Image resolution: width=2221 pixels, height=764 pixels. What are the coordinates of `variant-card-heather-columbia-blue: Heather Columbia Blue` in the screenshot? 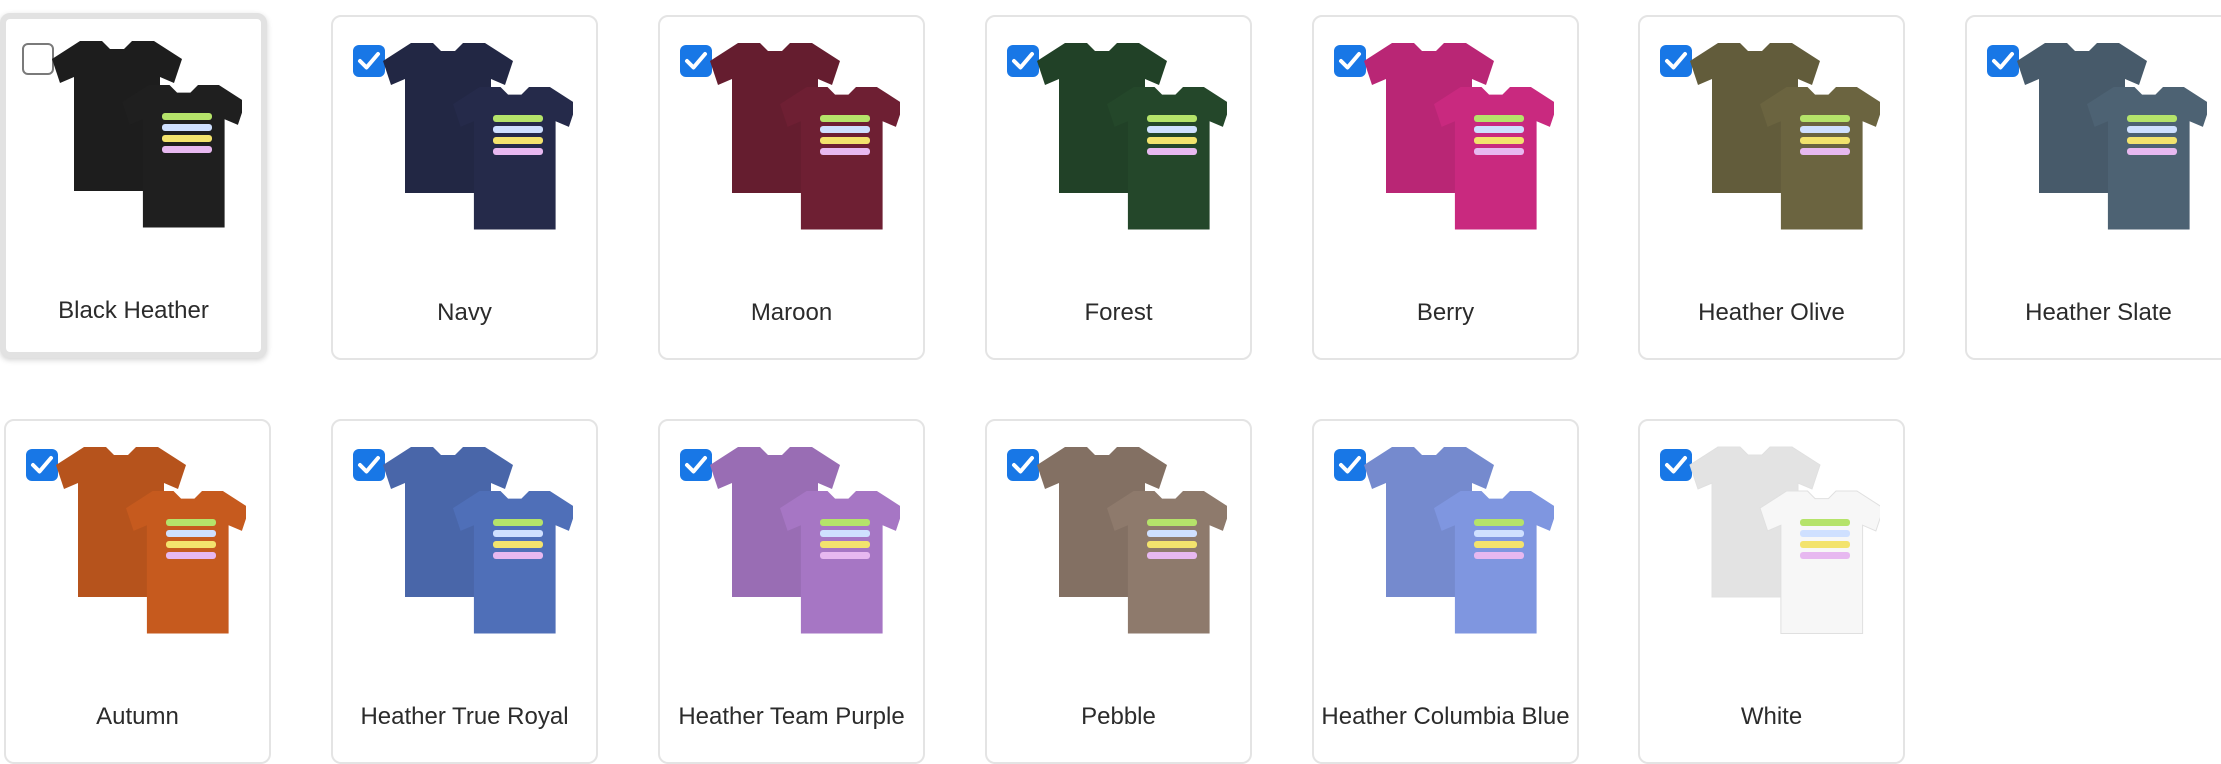 It's located at (1445, 591).